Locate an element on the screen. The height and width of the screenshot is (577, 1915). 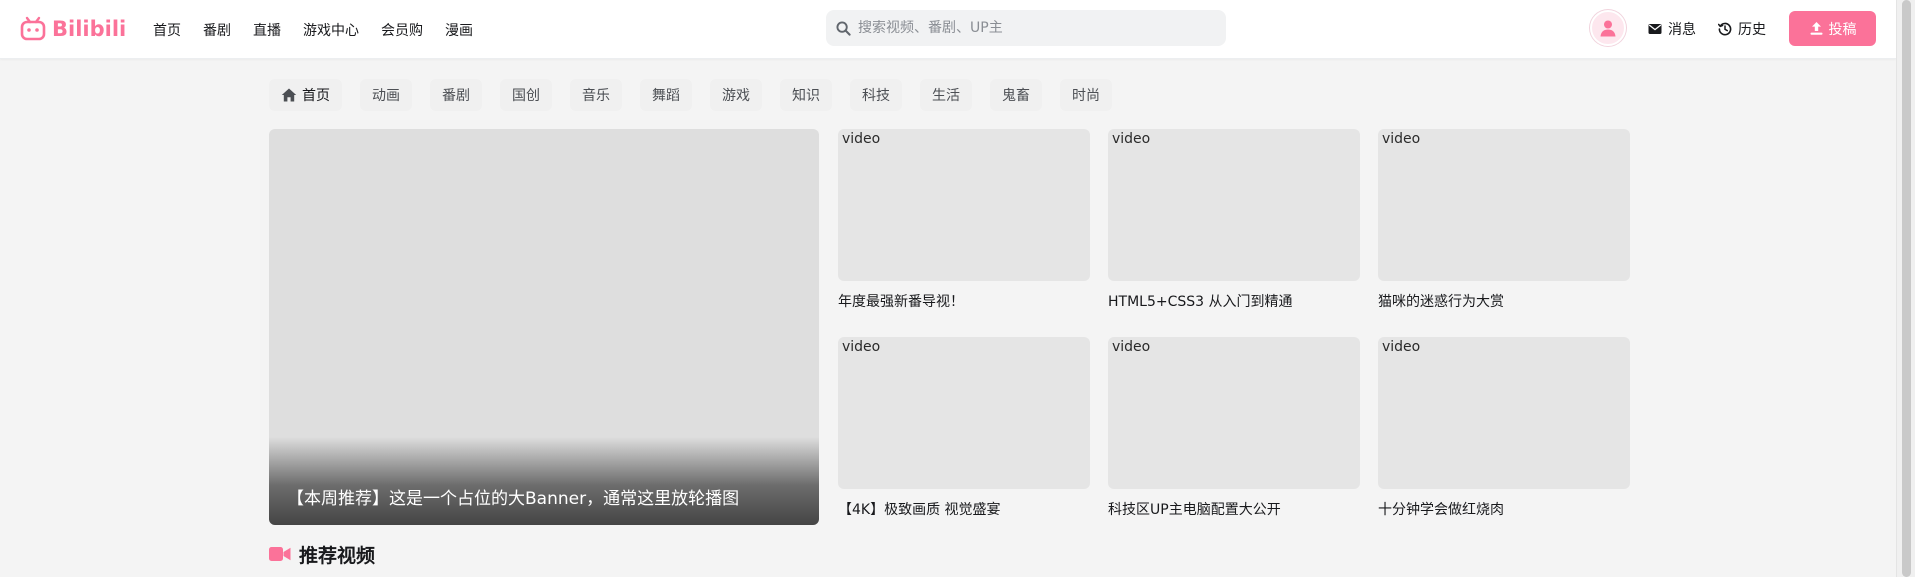
envelope-icon is located at coordinates (1655, 29).